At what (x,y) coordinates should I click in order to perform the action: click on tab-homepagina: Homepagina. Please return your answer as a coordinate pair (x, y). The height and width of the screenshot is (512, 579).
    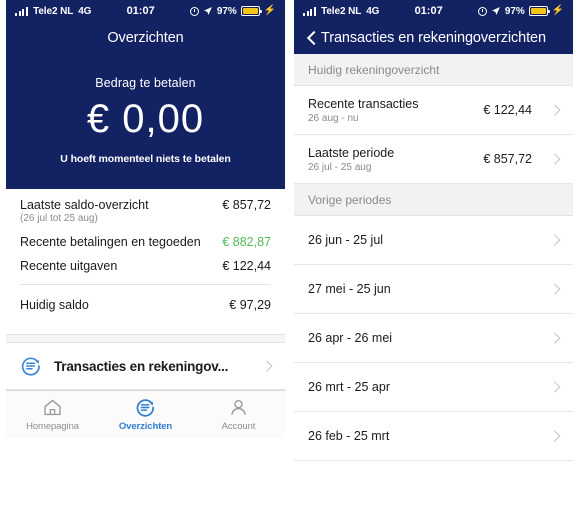
    Looking at the image, I should click on (52, 414).